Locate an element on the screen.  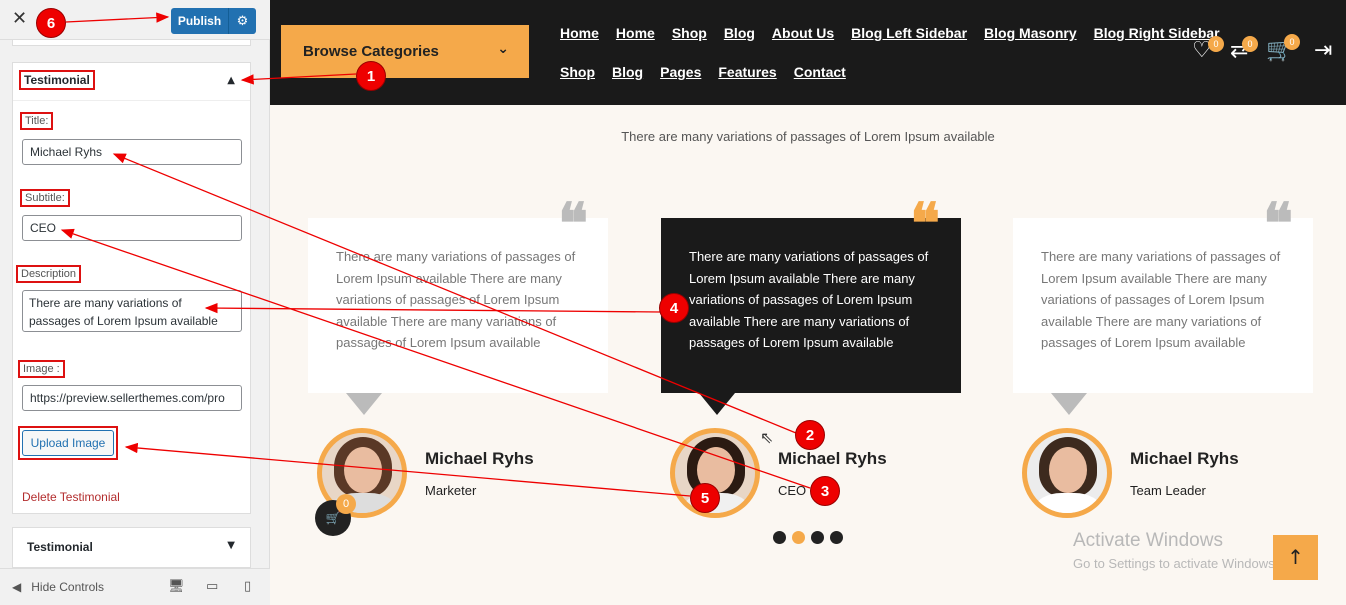
chevron-down-icon: ⌄ is located at coordinates (503, 49).